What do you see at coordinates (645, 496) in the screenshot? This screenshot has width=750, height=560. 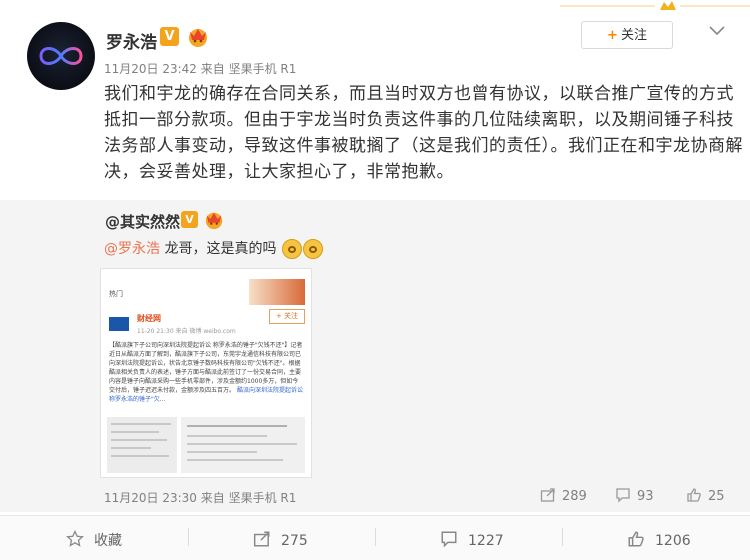 I see `repost-comment-count: 93` at bounding box center [645, 496].